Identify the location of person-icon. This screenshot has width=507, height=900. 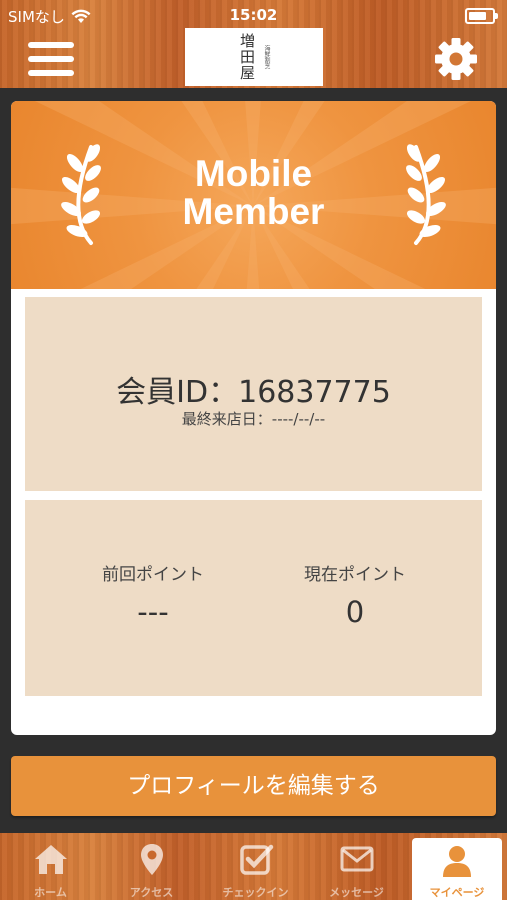
(457, 861).